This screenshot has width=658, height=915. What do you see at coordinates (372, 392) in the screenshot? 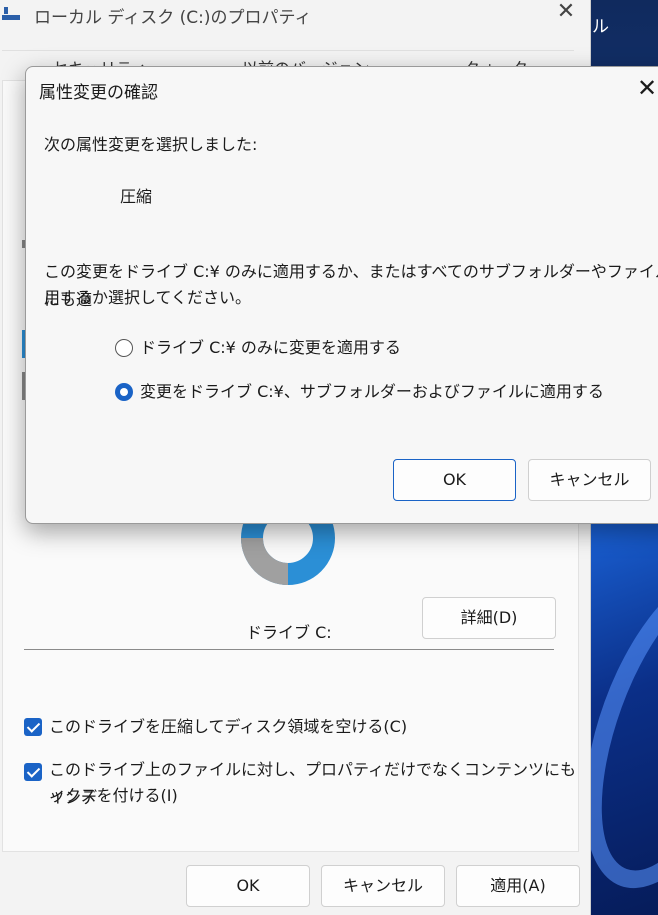
I see `apply-all-label: 変更をドライブ C:¥、サブフォルダーおよびファイルに適用する` at bounding box center [372, 392].